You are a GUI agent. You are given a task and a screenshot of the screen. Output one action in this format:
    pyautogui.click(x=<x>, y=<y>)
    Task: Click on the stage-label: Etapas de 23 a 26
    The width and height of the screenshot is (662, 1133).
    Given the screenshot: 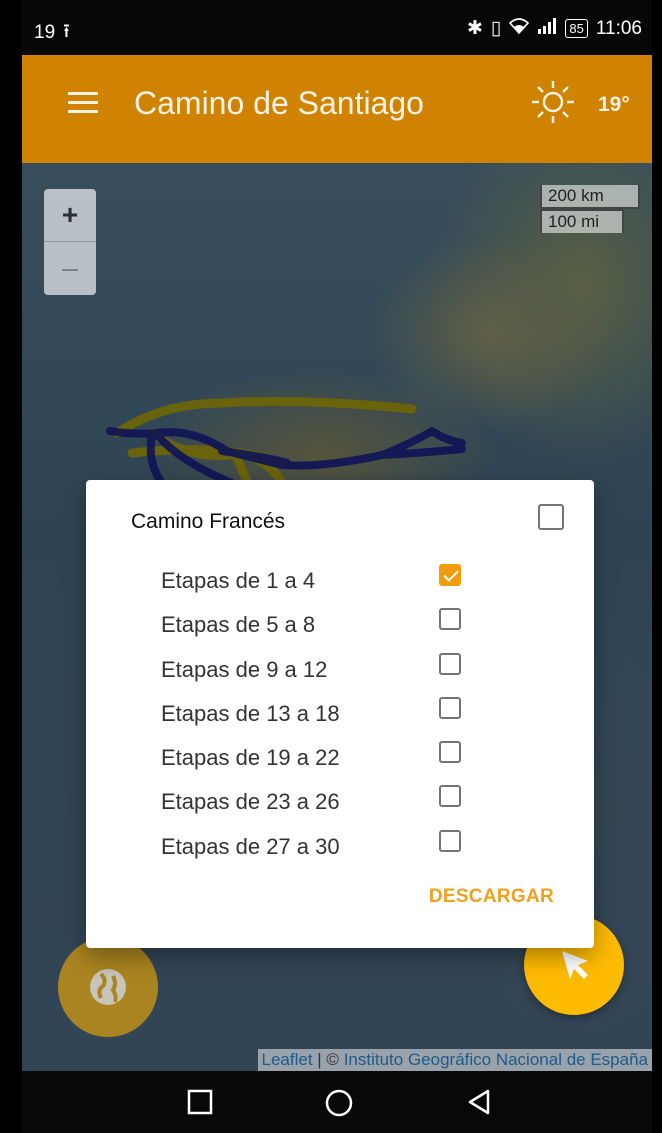 What is the action you would take?
    pyautogui.click(x=250, y=802)
    